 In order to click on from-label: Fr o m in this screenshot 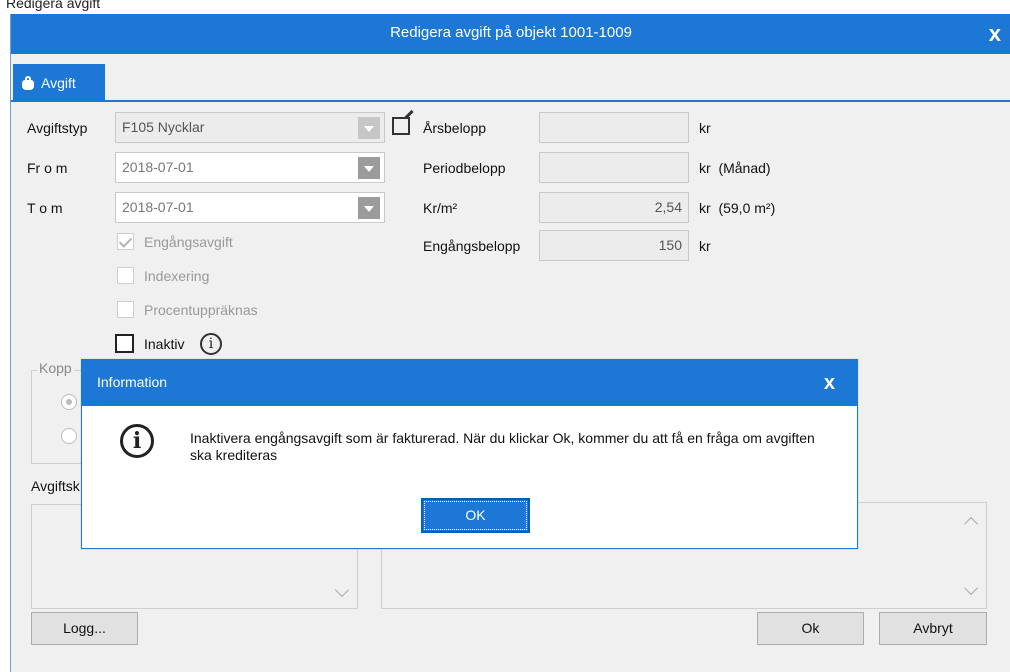, I will do `click(47, 168)`.